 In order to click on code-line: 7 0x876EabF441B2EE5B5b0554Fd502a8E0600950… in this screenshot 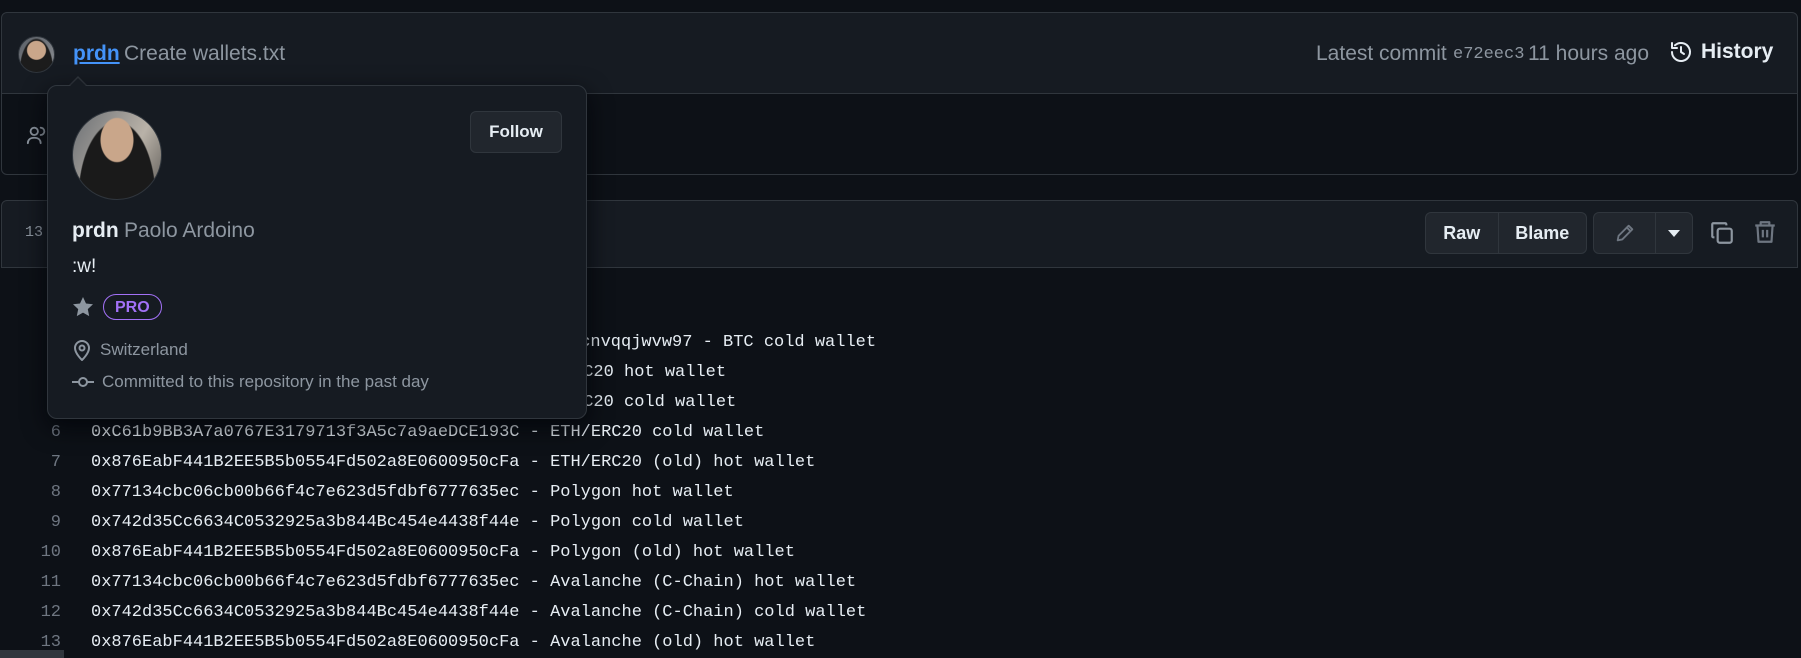, I will do `click(900, 463)`.